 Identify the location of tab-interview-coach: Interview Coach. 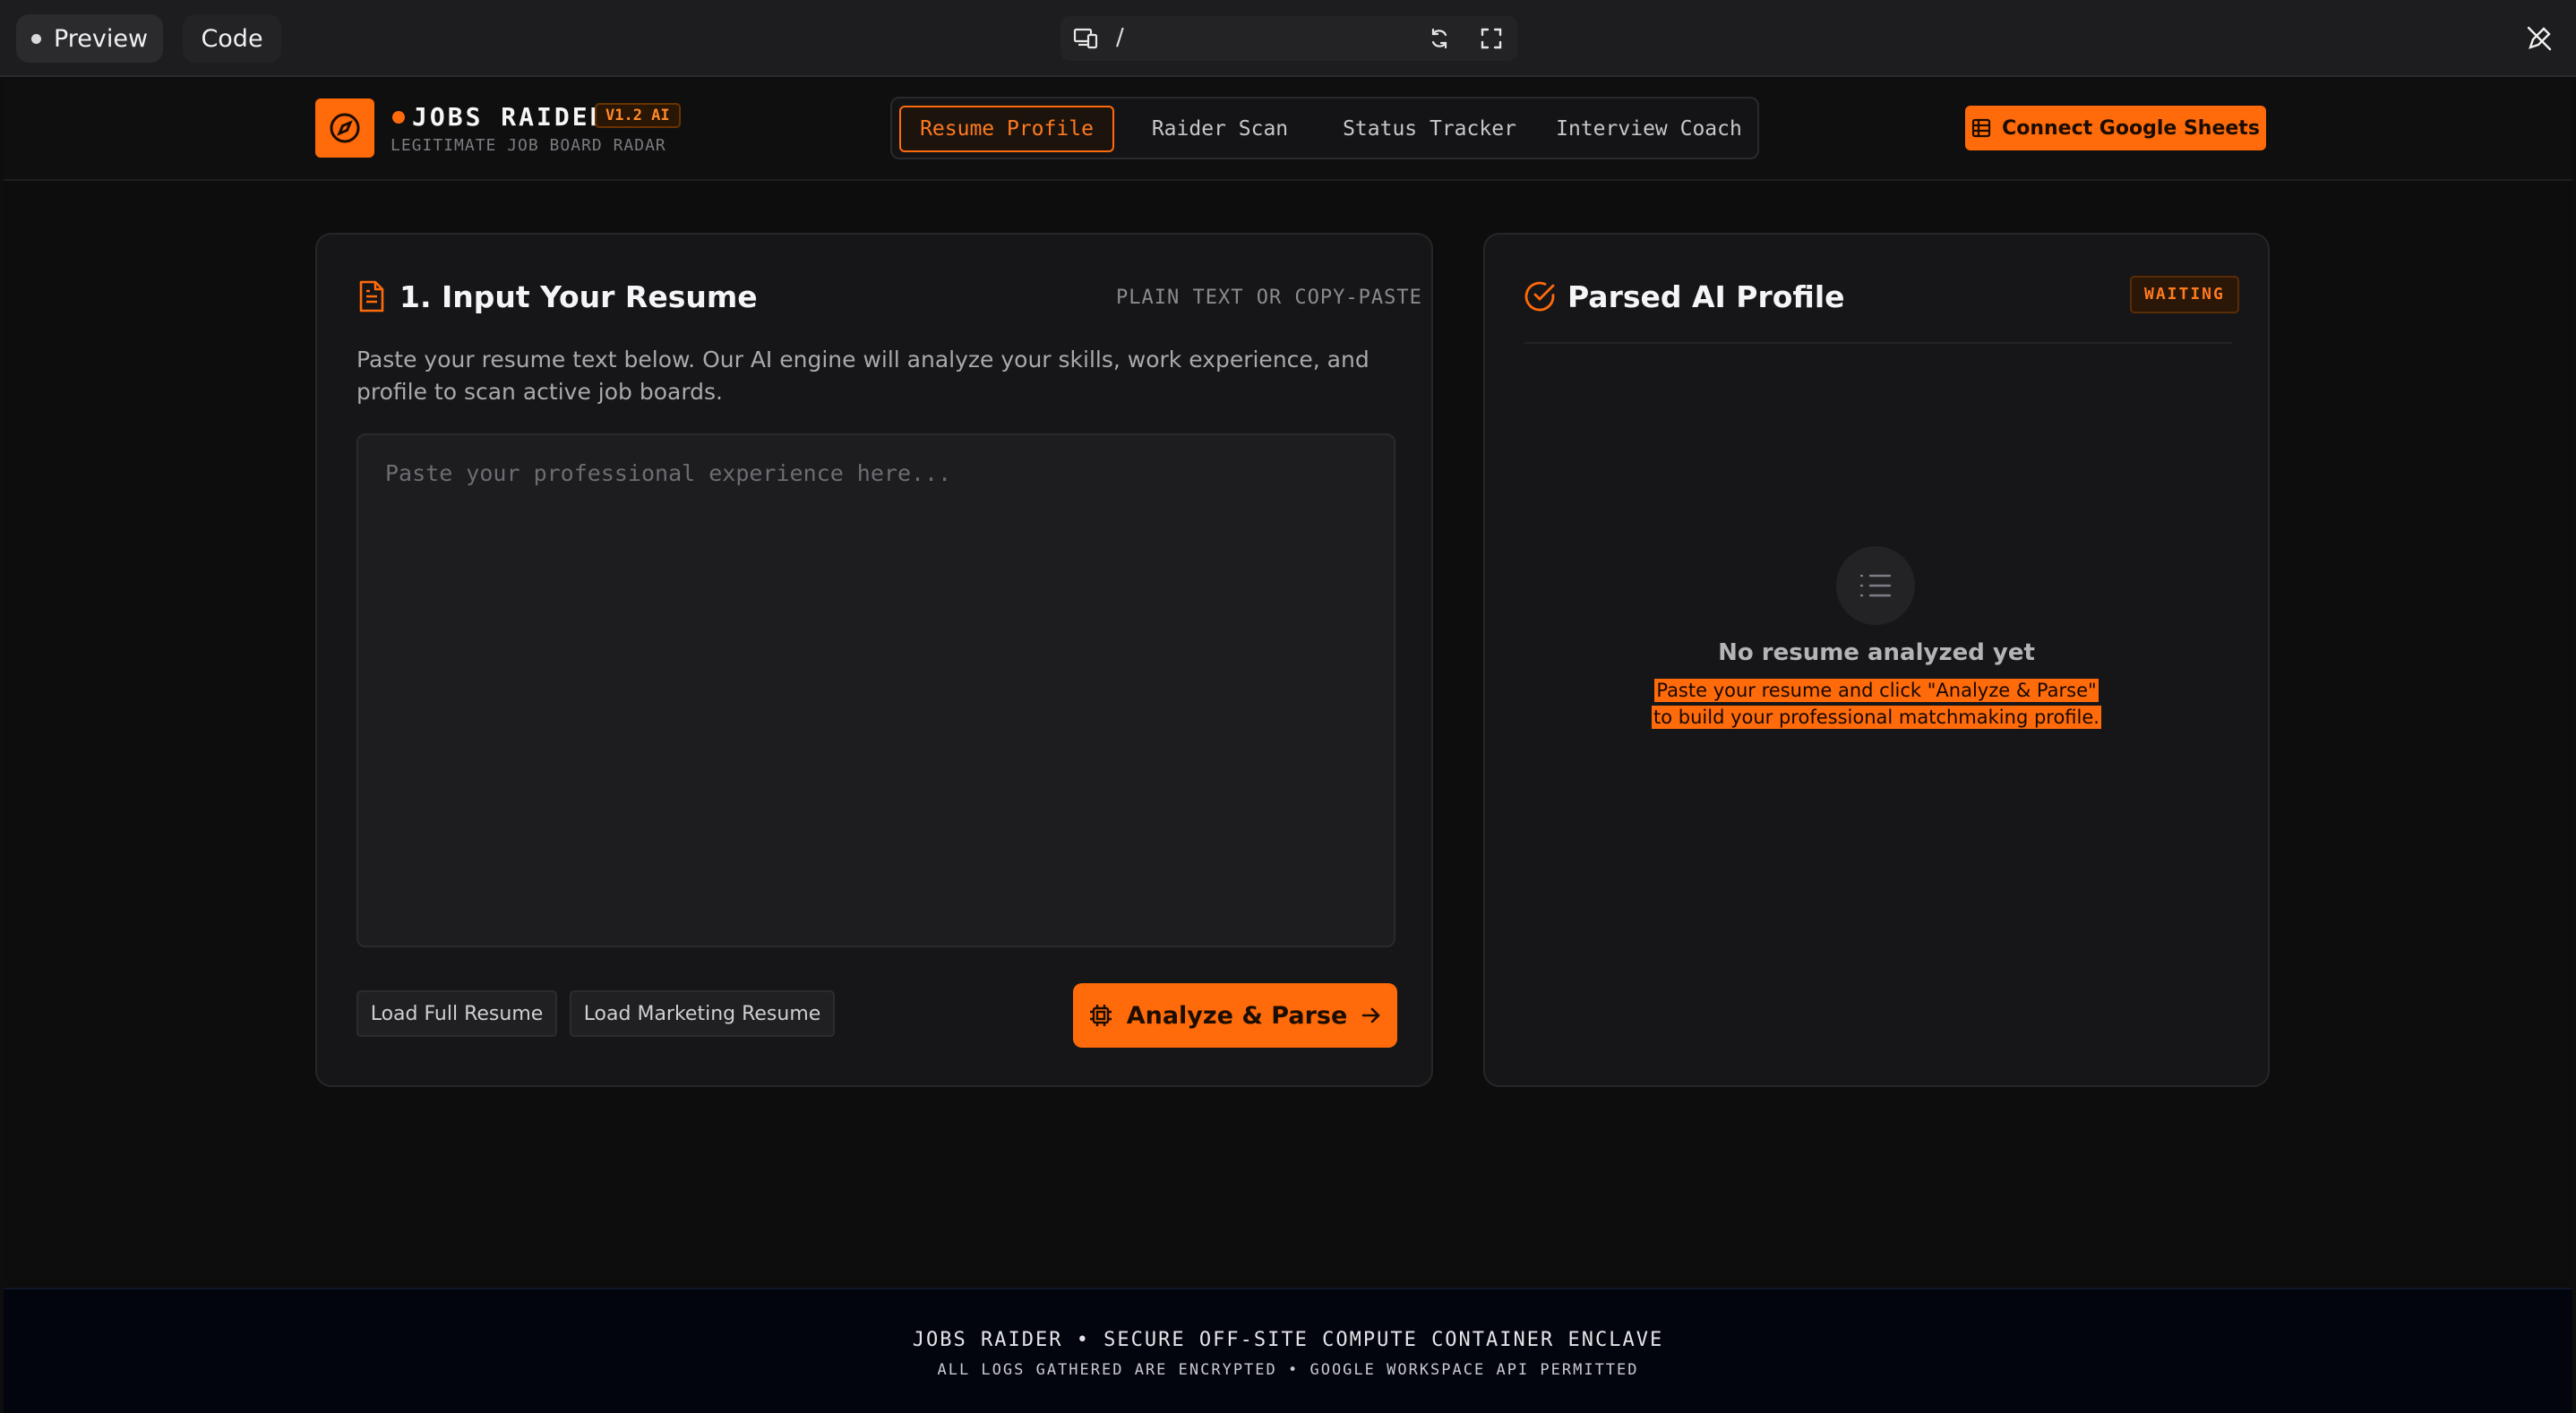
(1649, 129).